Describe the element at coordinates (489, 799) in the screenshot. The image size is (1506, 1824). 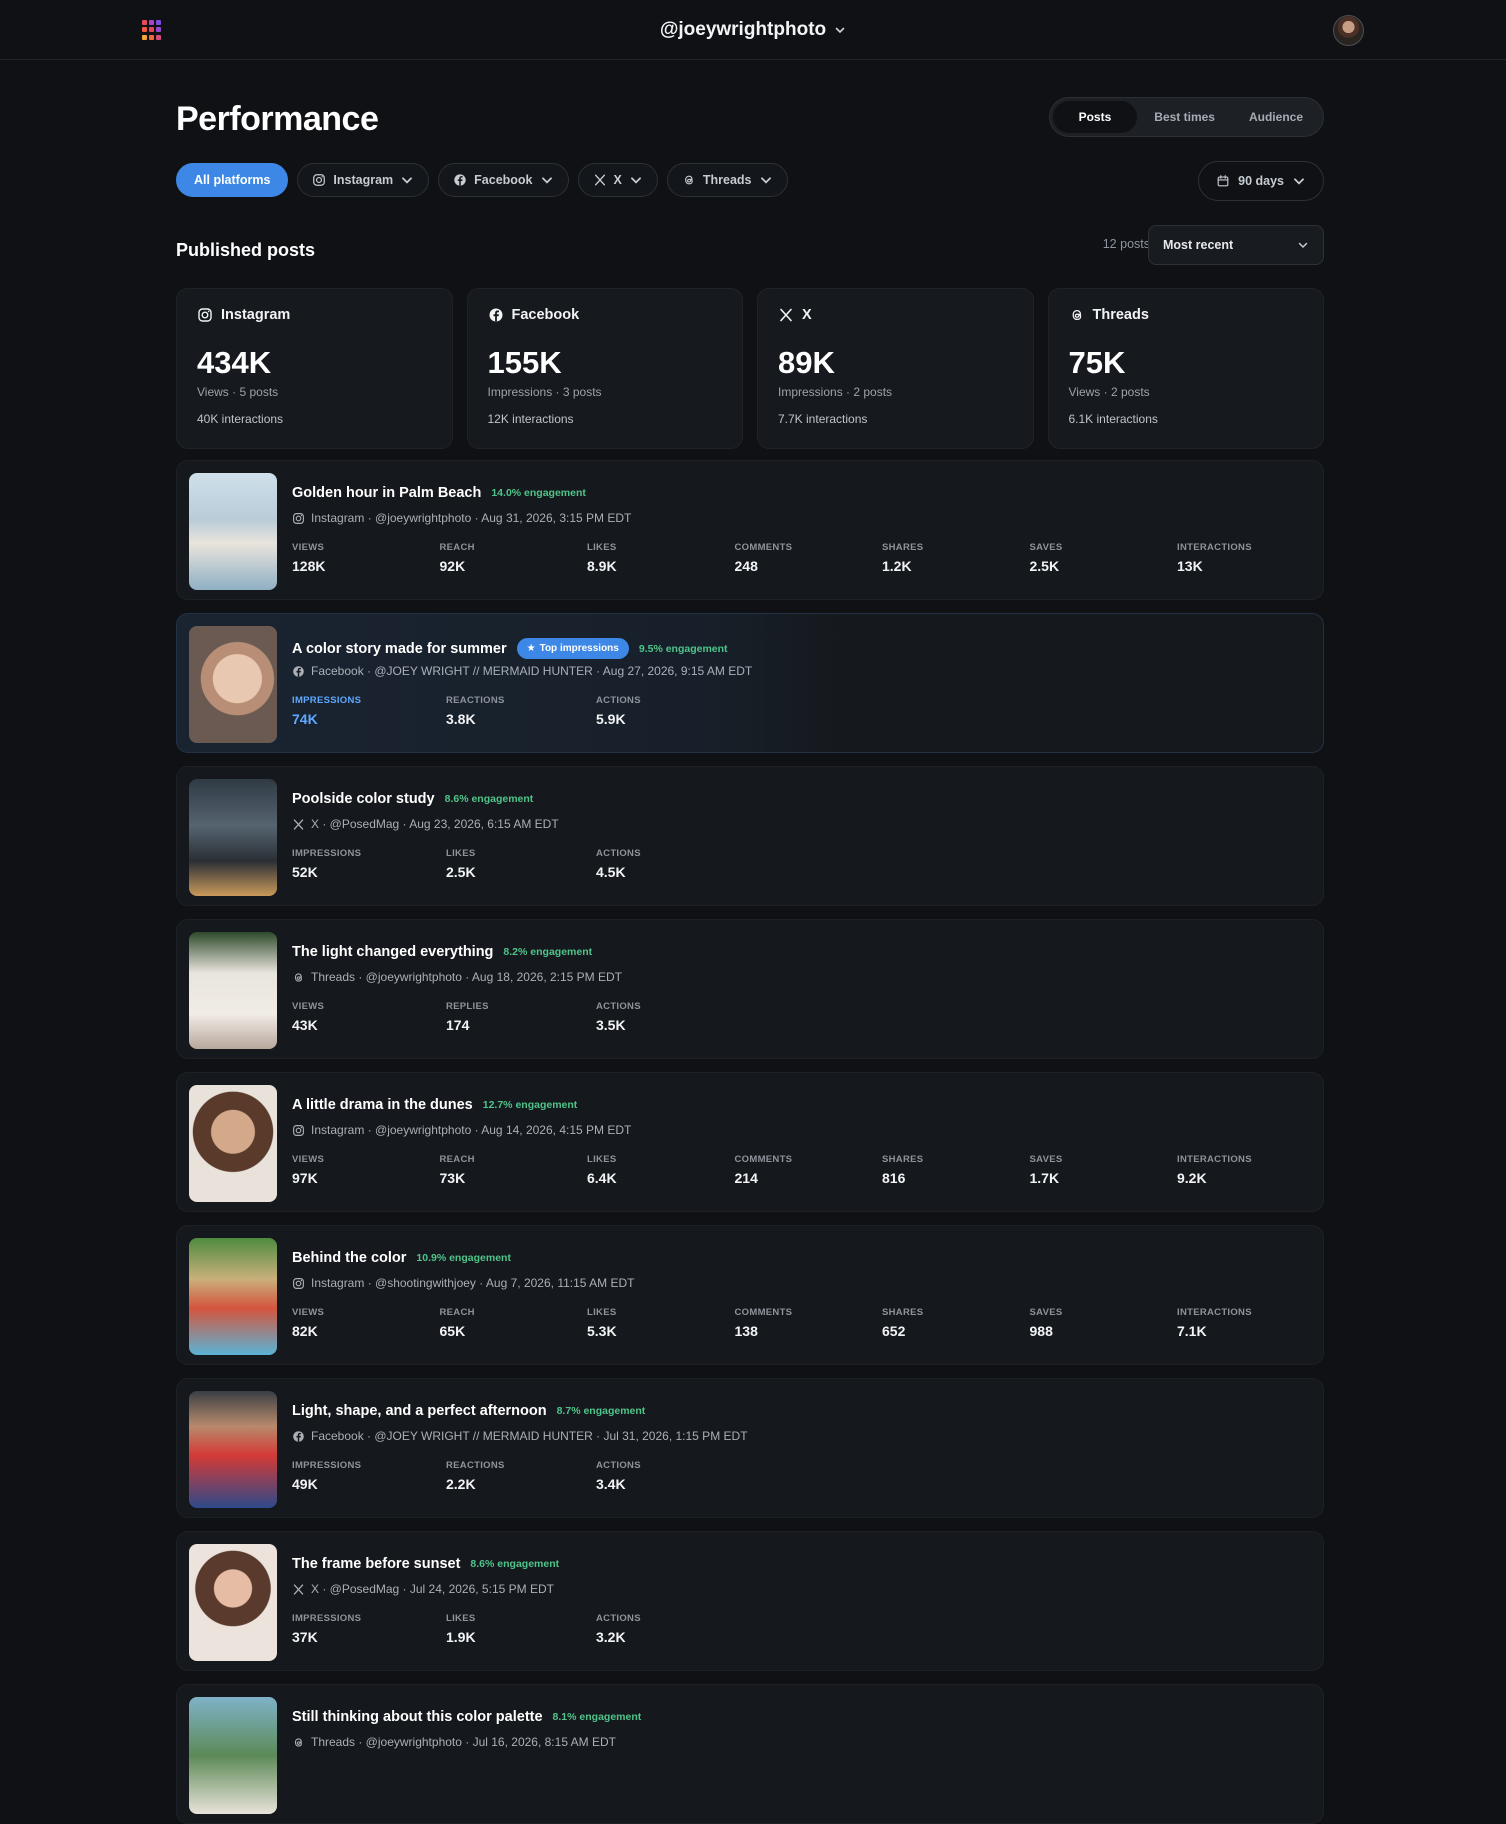
I see `engagement-rate: 8.6% engagement` at that location.